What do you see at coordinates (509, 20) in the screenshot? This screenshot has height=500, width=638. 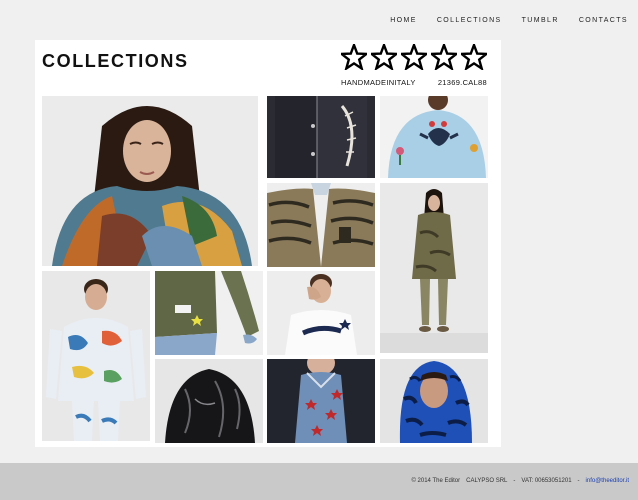 I see `top-nav: HOME COLLECTIONS TUMBLR CONTACTS` at bounding box center [509, 20].